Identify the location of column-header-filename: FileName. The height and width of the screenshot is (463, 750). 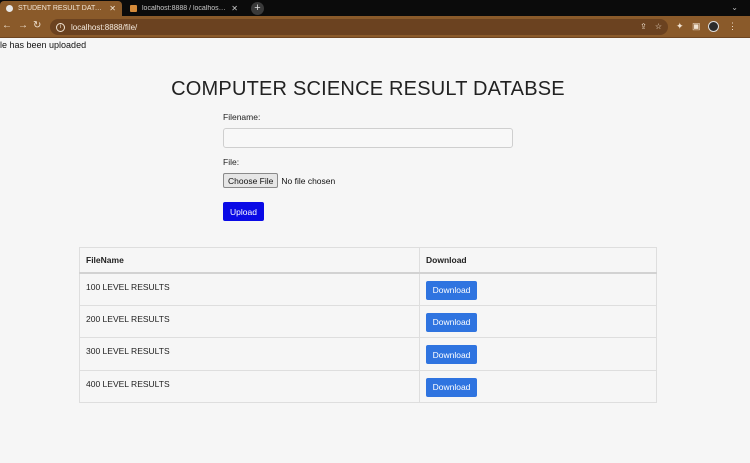
(249, 260).